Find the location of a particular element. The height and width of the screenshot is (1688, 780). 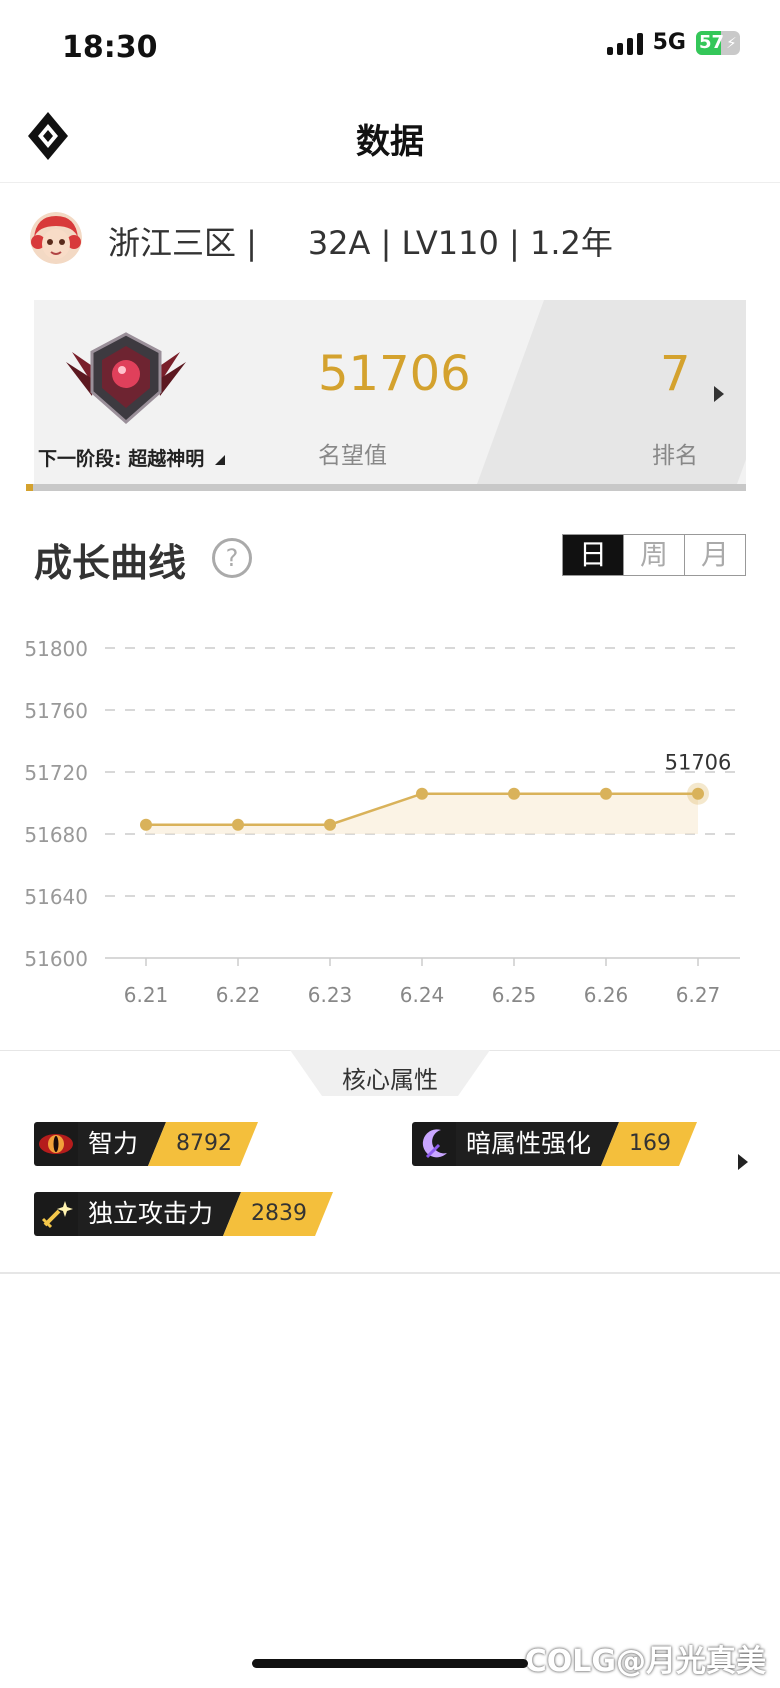

stage-progress-fill is located at coordinates (30, 487).